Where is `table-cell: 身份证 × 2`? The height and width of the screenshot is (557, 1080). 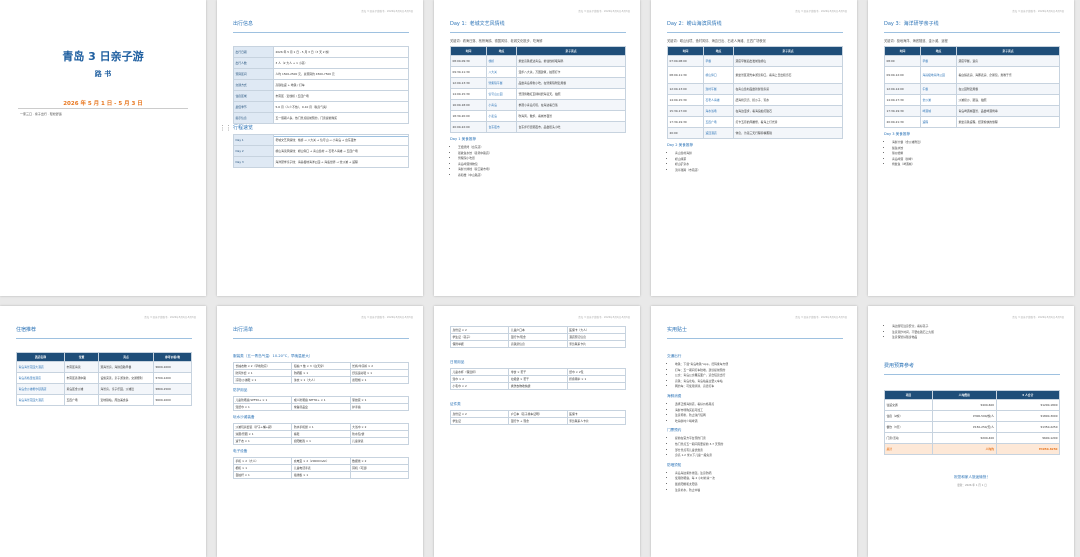 table-cell: 身份证 × 2 is located at coordinates (479, 414).